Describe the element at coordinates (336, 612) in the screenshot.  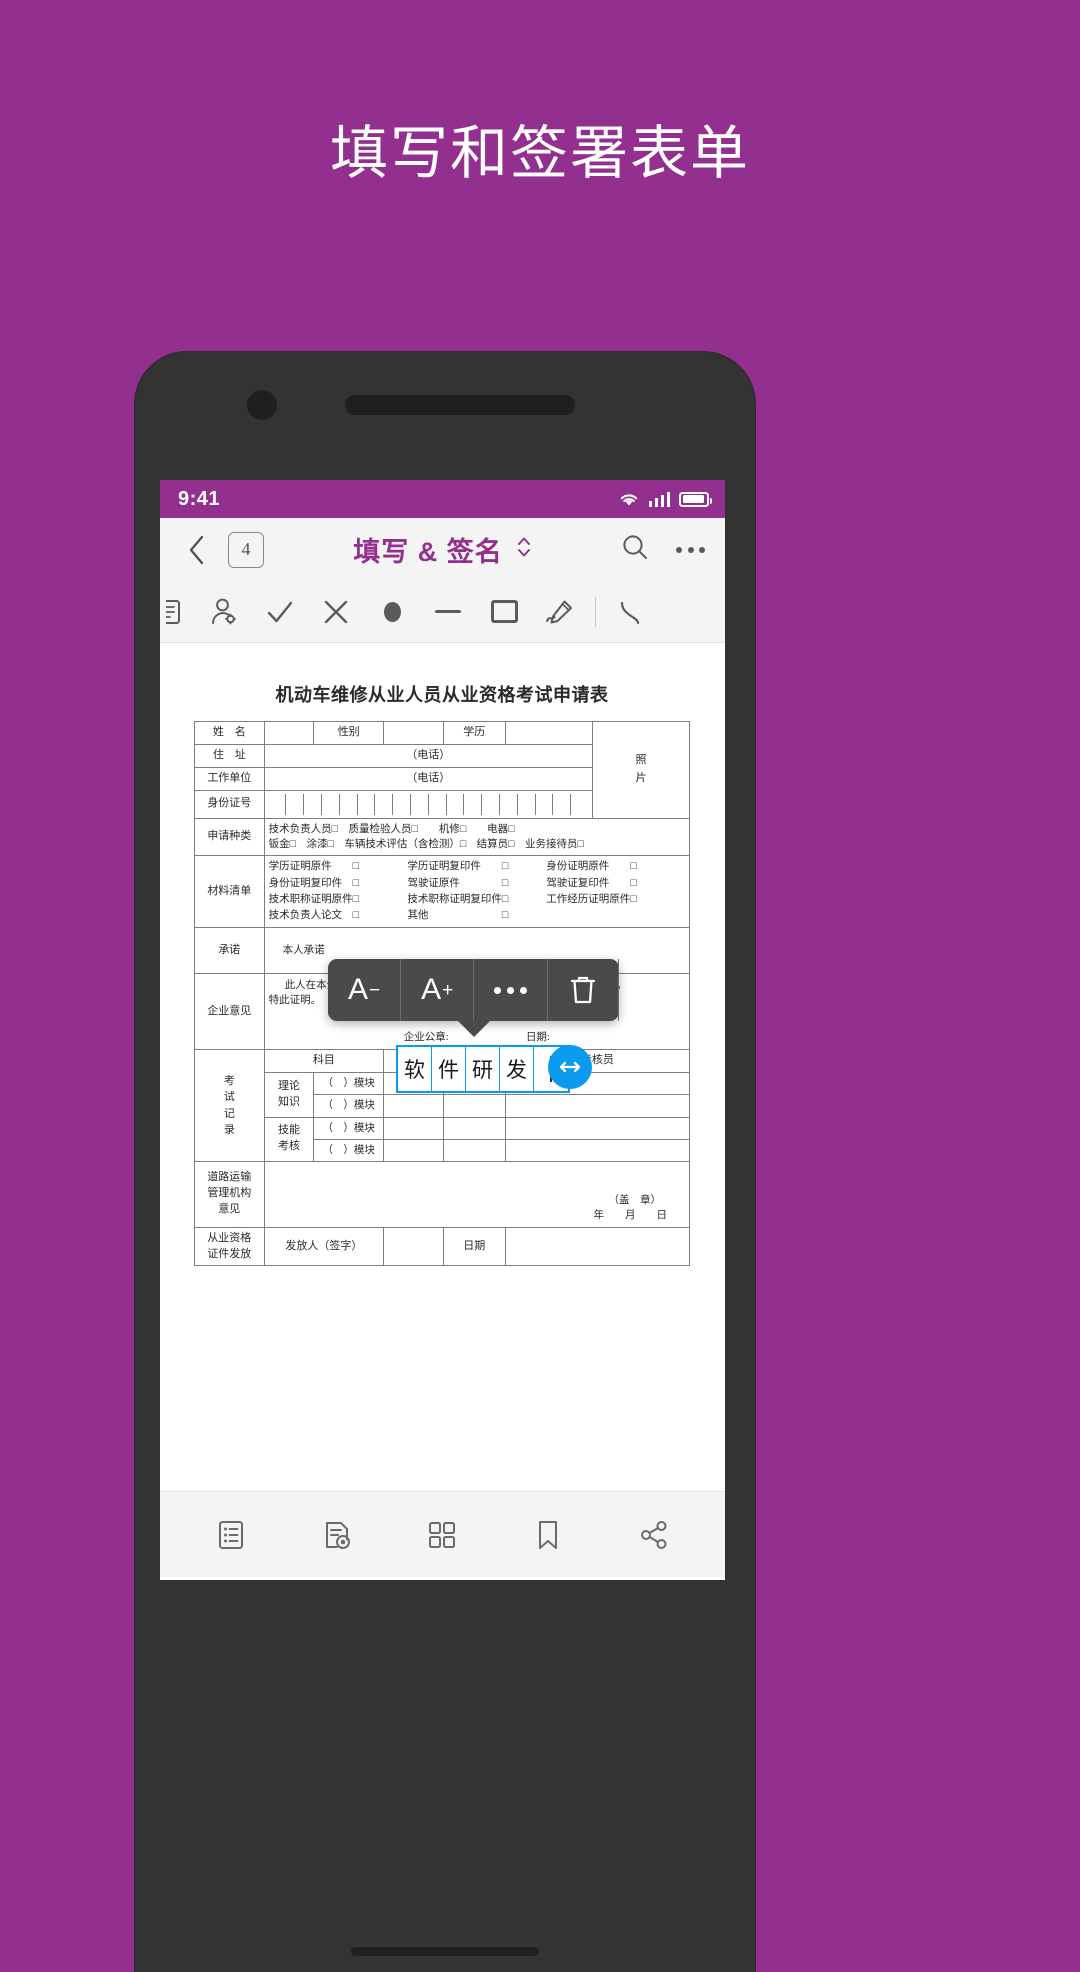
I see `tool-cross-icon` at that location.